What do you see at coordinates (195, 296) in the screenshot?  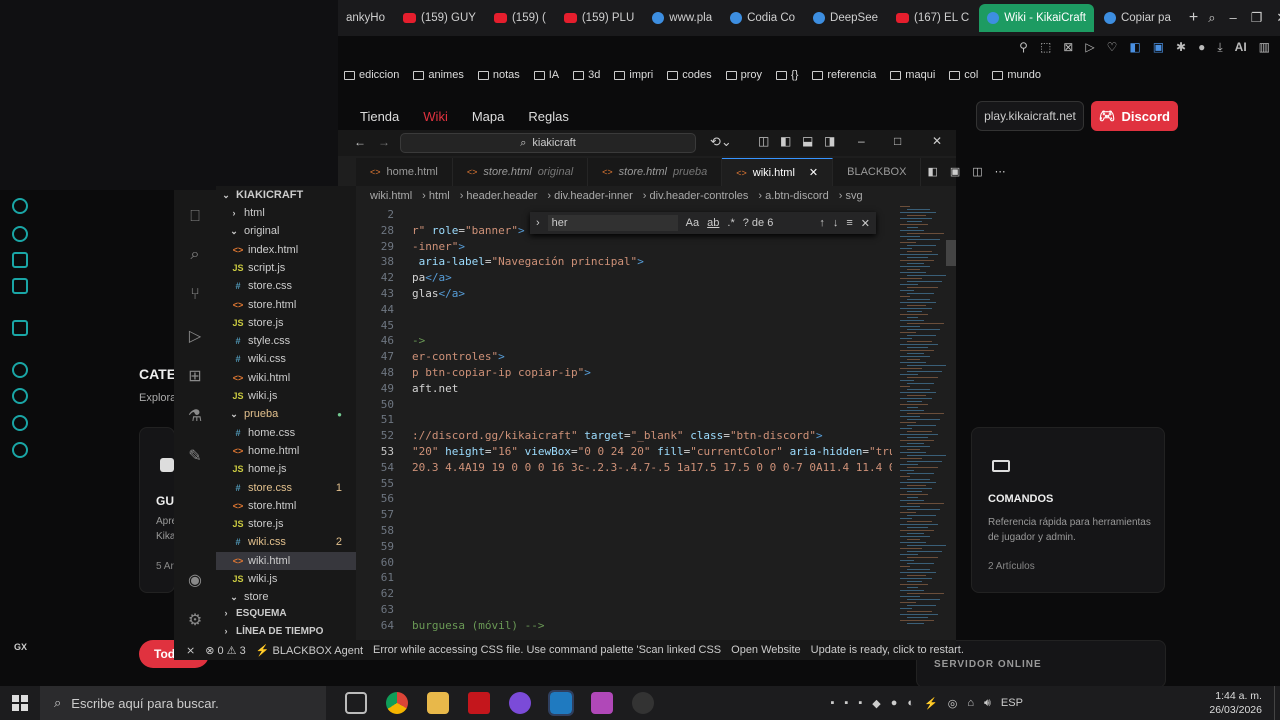 I see `source-control-icon: ⑂` at bounding box center [195, 296].